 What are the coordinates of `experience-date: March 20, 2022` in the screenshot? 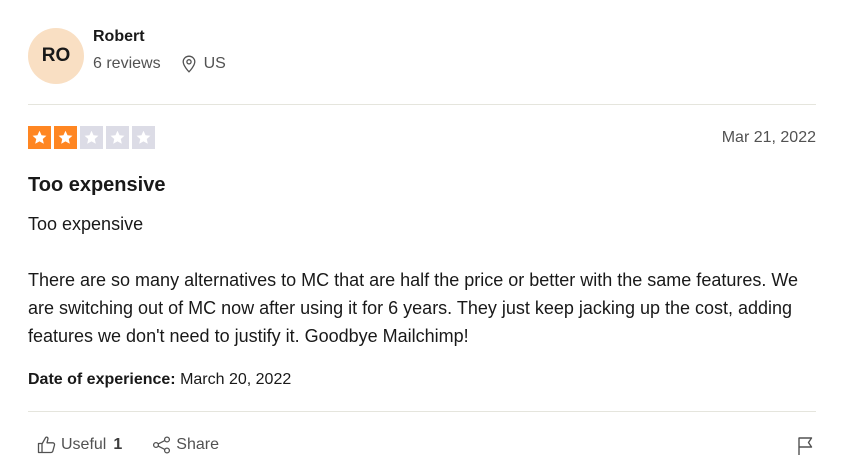 It's located at (236, 379).